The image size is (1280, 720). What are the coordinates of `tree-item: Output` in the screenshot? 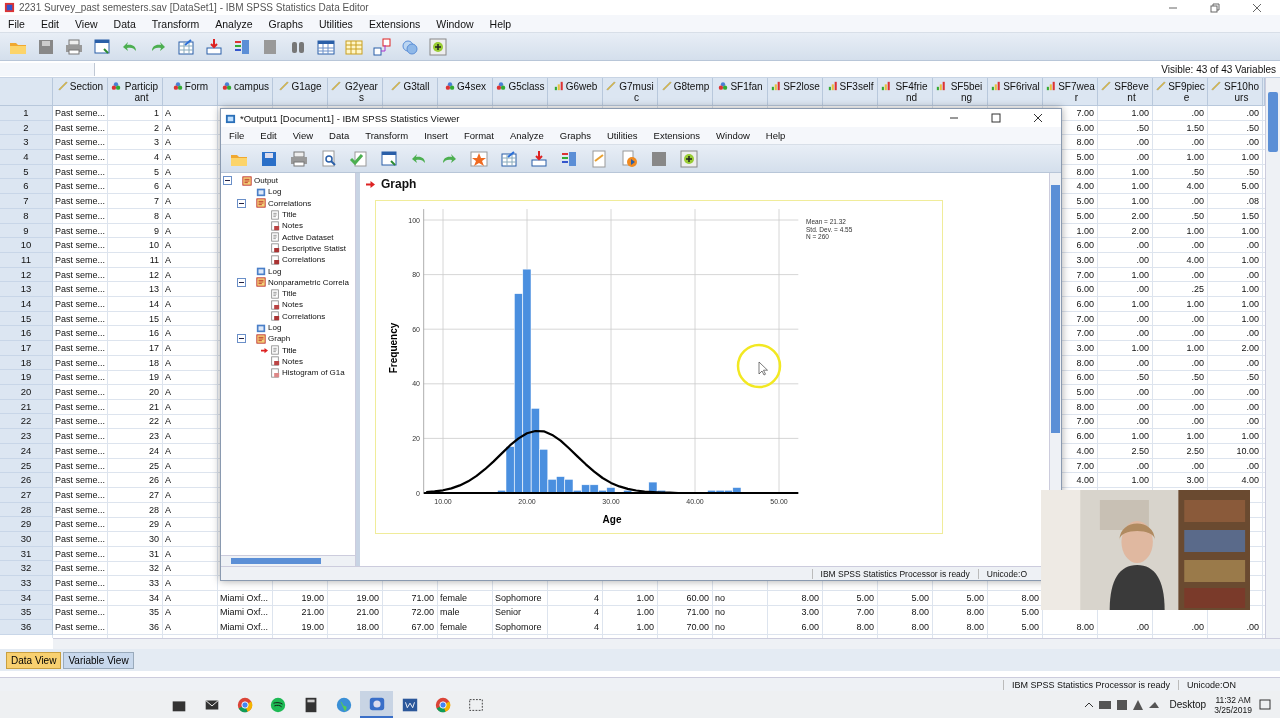 It's located at (266, 181).